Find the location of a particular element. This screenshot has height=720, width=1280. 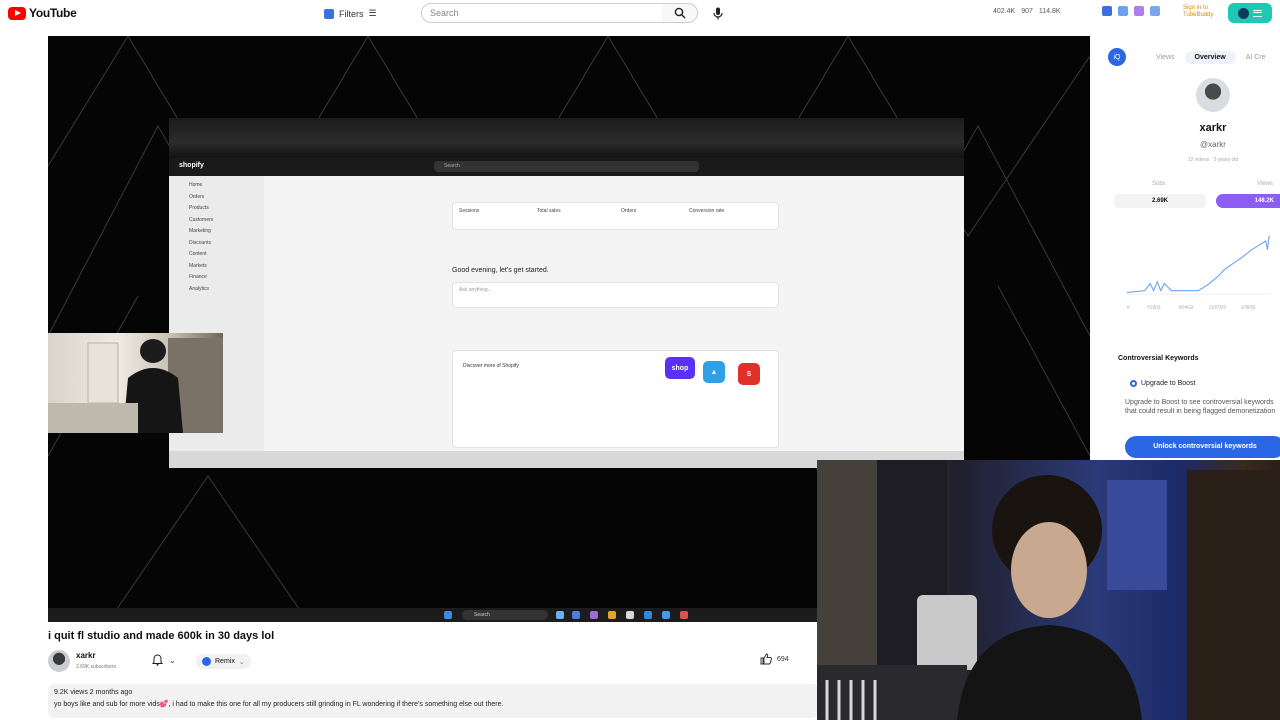

like-count: 694 is located at coordinates (783, 659).